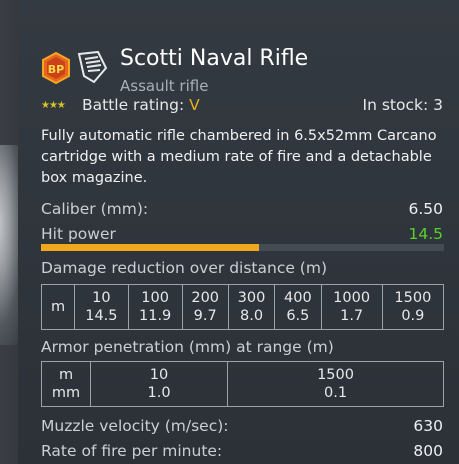 The width and height of the screenshot is (459, 464). Describe the element at coordinates (150, 247) in the screenshot. I see `hit-power-bar-fill` at that location.